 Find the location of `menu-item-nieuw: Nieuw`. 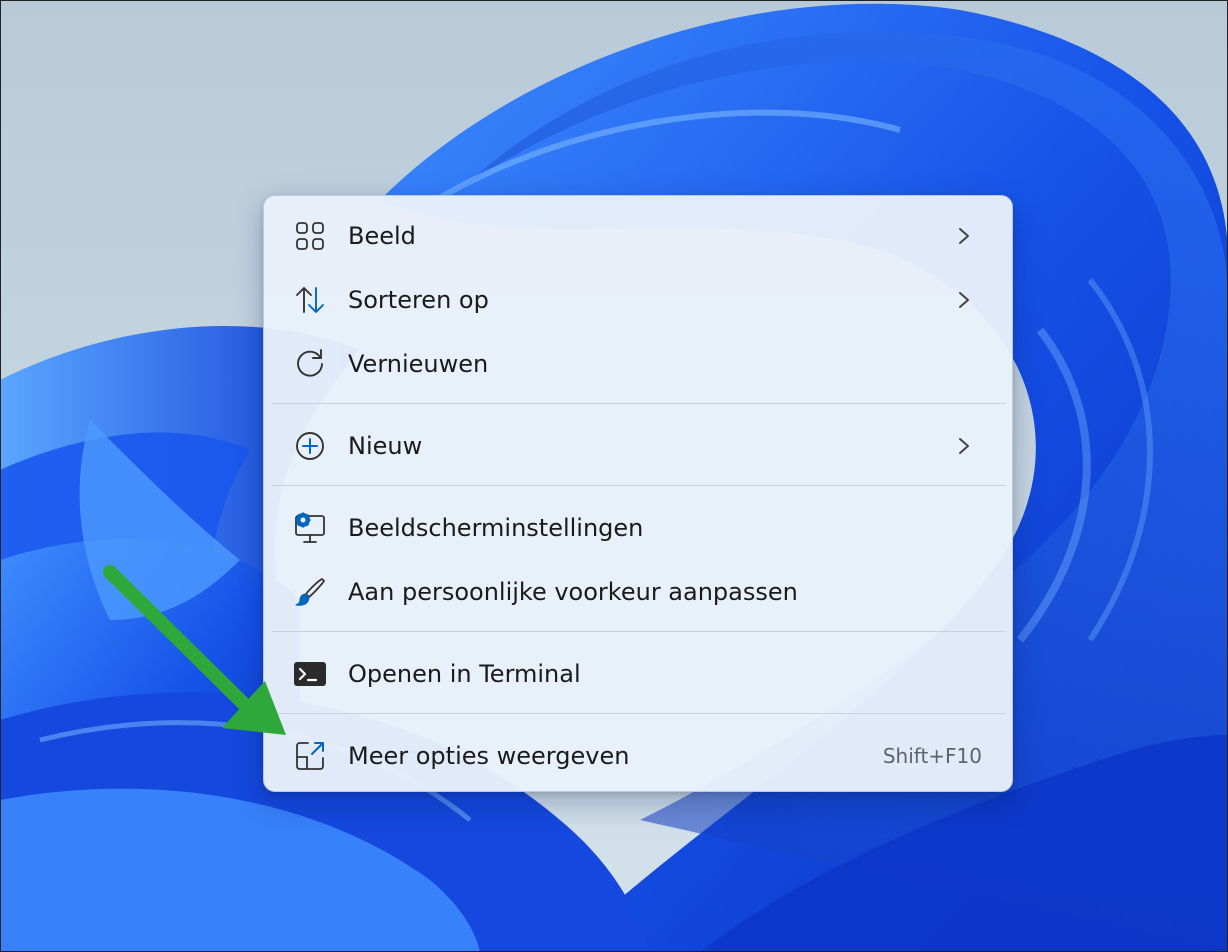

menu-item-nieuw: Nieuw is located at coordinates (638, 446).